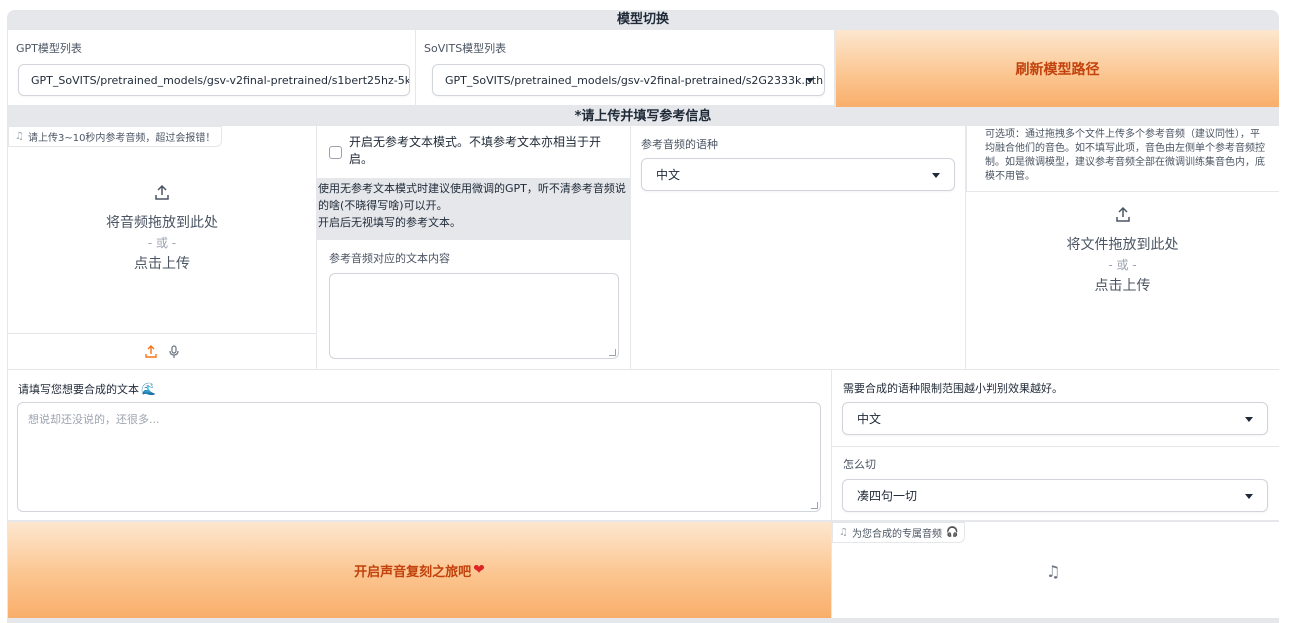 The height and width of the screenshot is (623, 1299). Describe the element at coordinates (1055, 495) in the screenshot. I see `cut-method-select: 凑四句一切` at that location.